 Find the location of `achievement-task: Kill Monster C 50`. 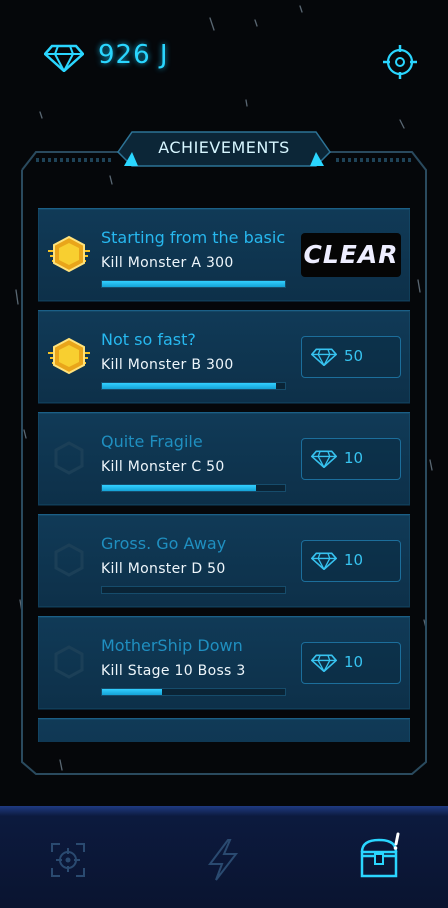

achievement-task: Kill Monster C 50 is located at coordinates (163, 467).